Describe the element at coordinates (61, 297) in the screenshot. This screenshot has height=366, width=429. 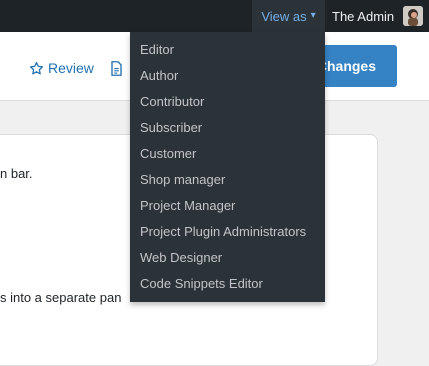
I see `content-text-line: s into a separate pan` at that location.